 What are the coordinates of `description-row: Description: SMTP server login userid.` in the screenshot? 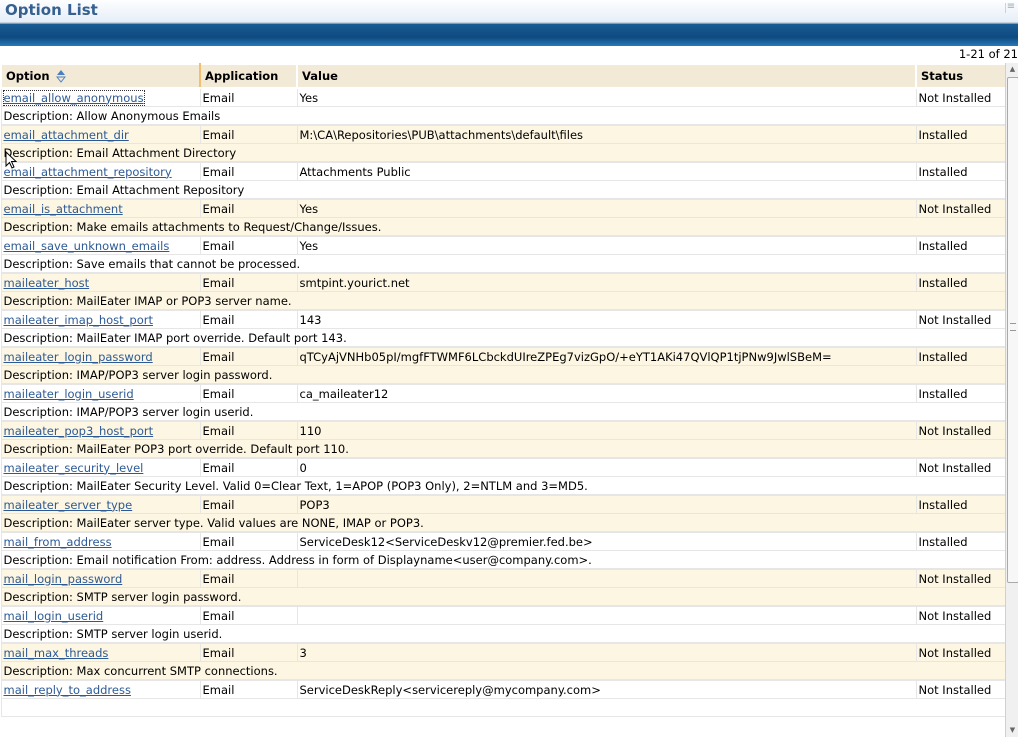 It's located at (502, 634).